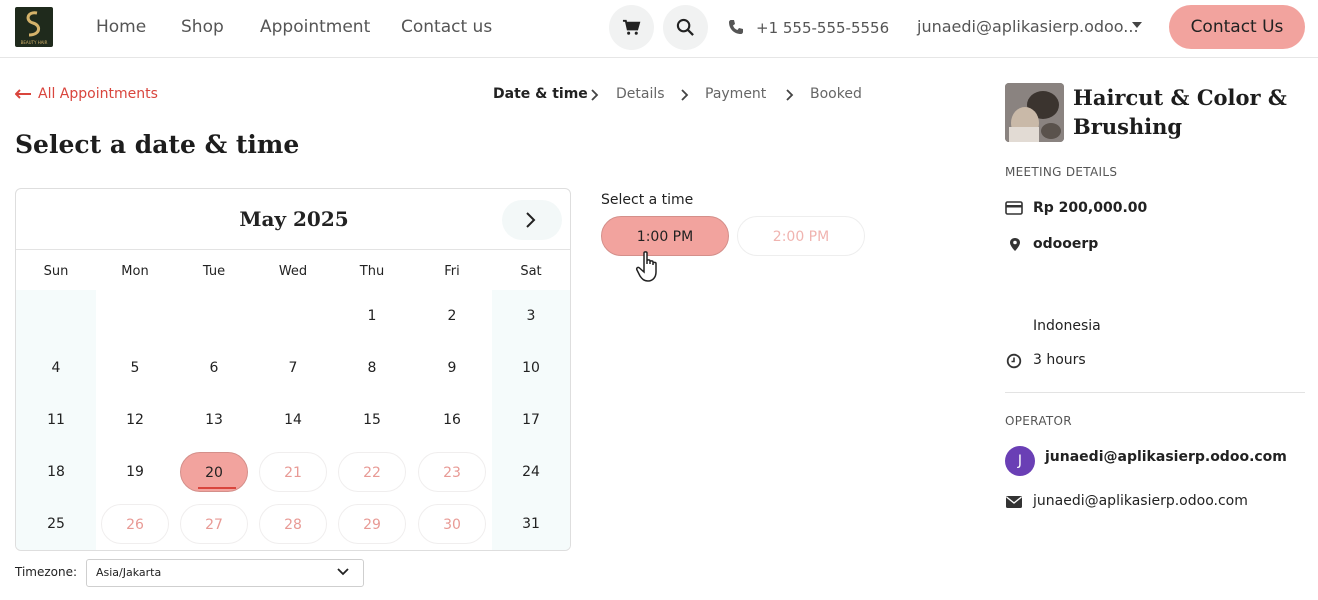 The width and height of the screenshot is (1318, 600). Describe the element at coordinates (214, 472) in the screenshot. I see `calendar-day-selected: 20` at that location.